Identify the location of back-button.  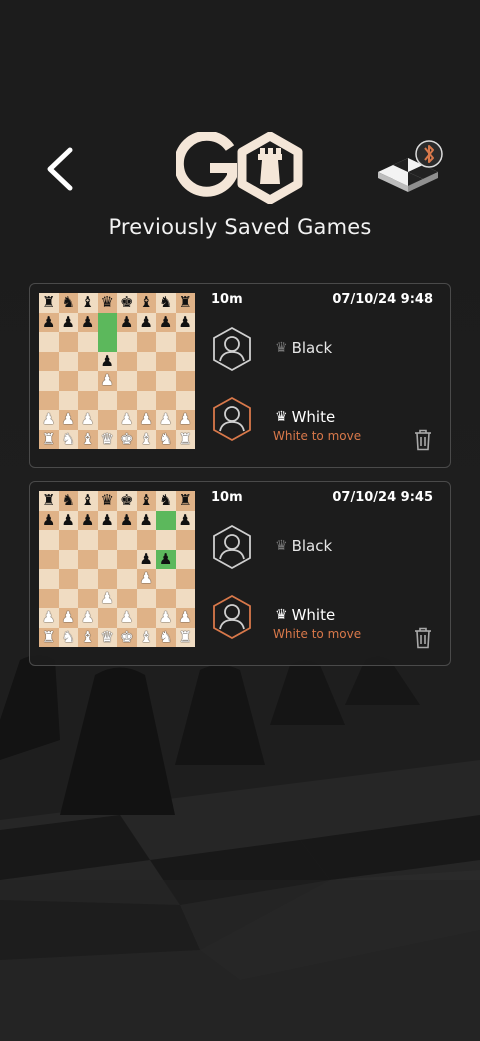
(62, 169).